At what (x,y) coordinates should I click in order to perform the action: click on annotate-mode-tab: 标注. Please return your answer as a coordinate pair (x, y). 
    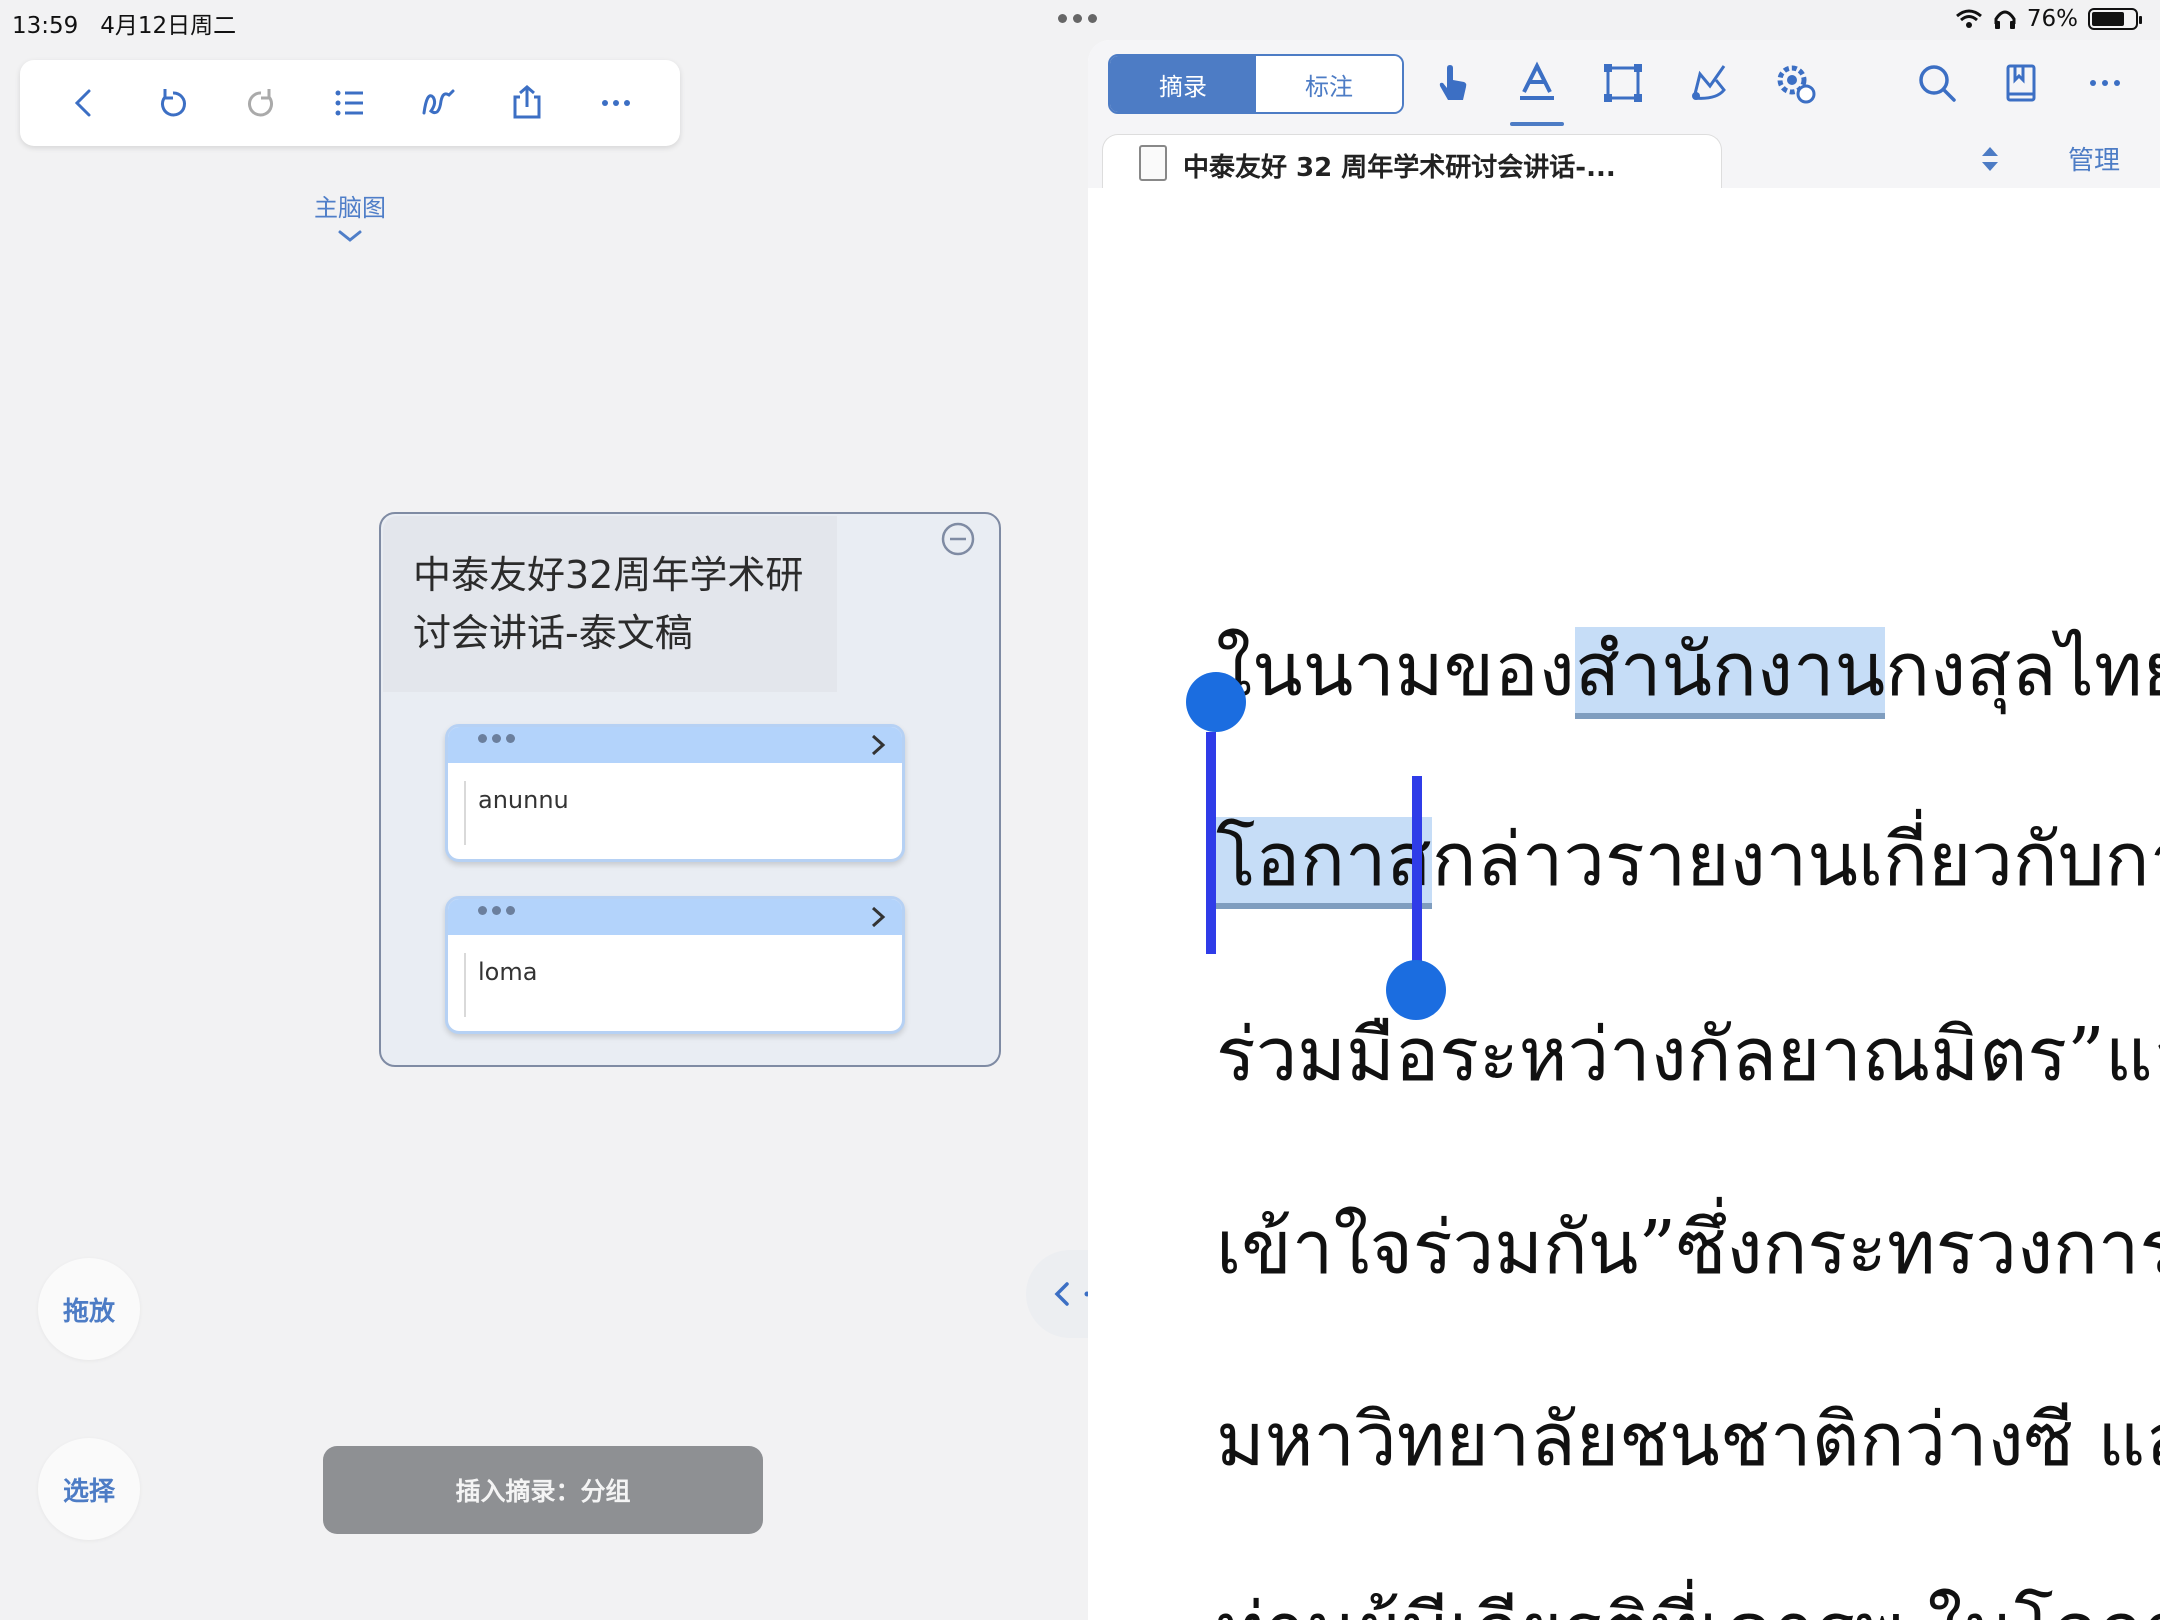
    Looking at the image, I should click on (1329, 84).